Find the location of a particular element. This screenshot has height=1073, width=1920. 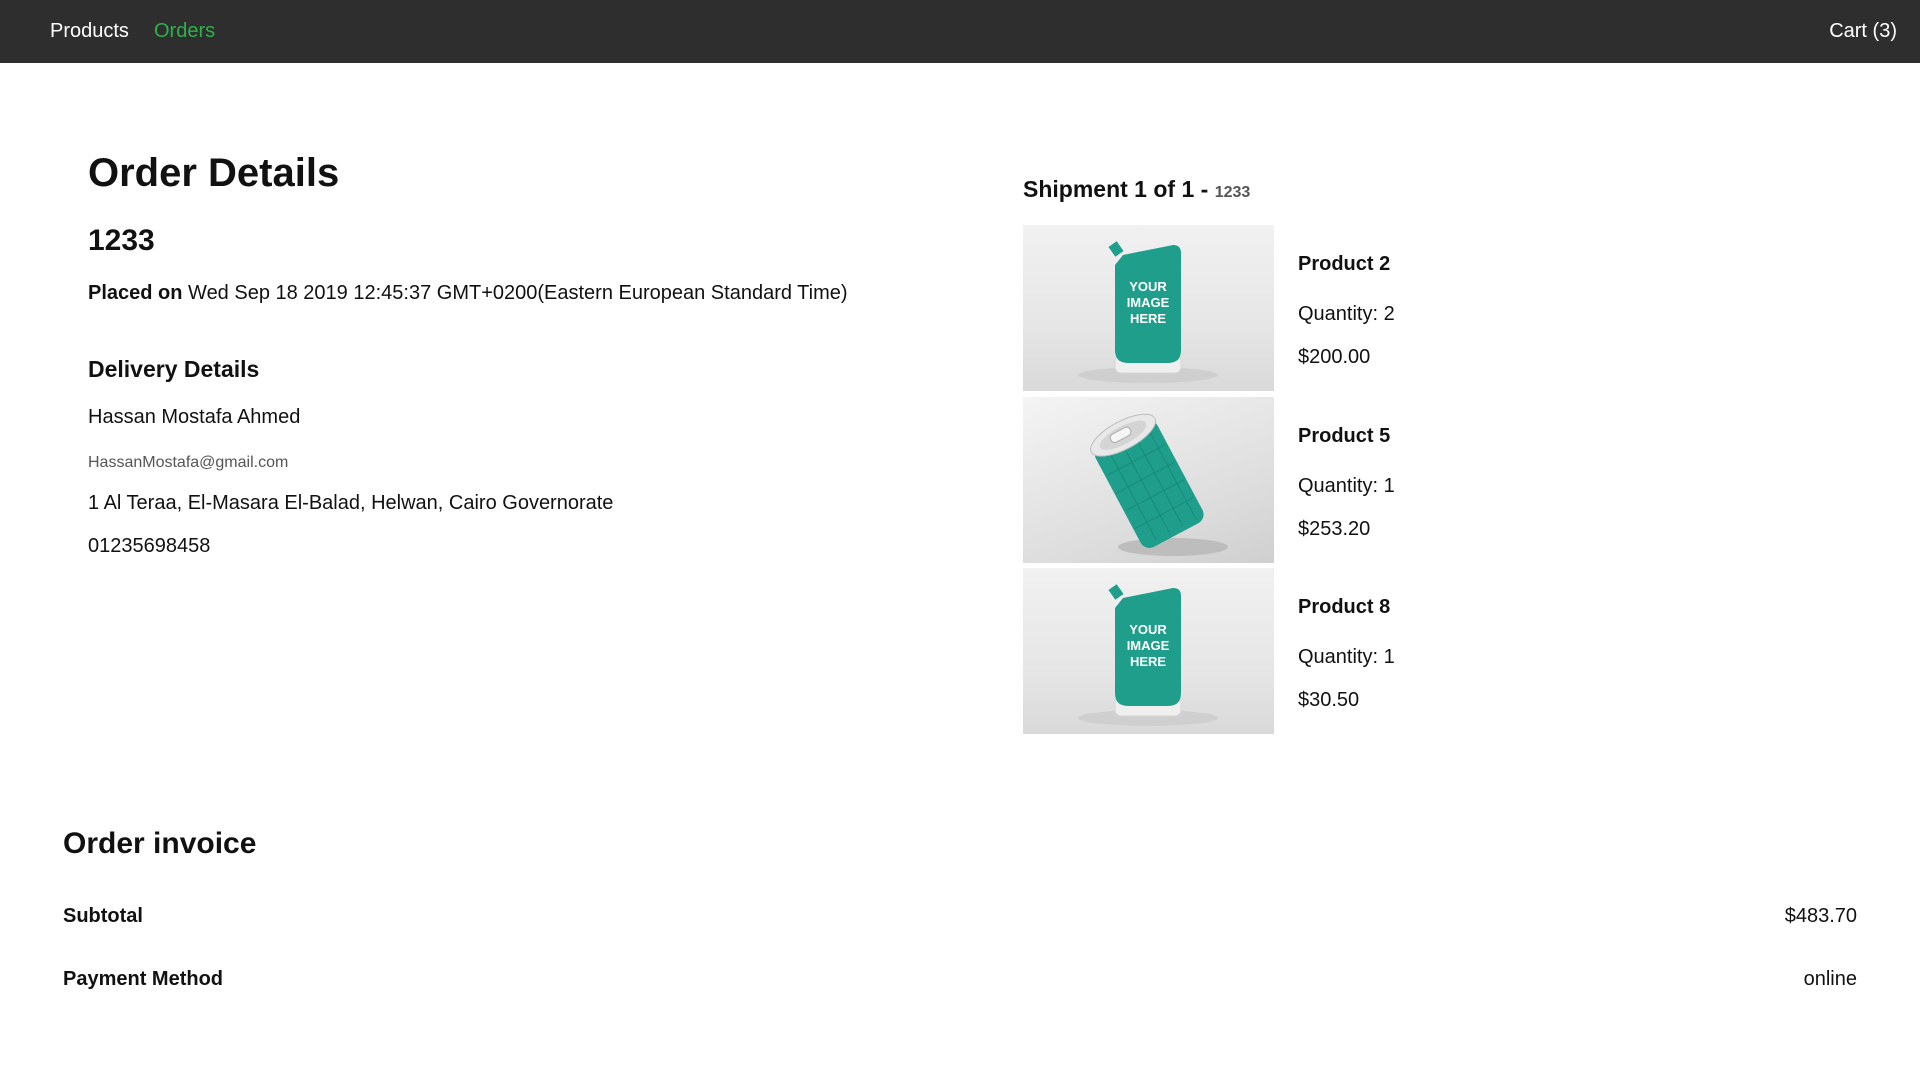

order-number: 1233 is located at coordinates (121, 240).